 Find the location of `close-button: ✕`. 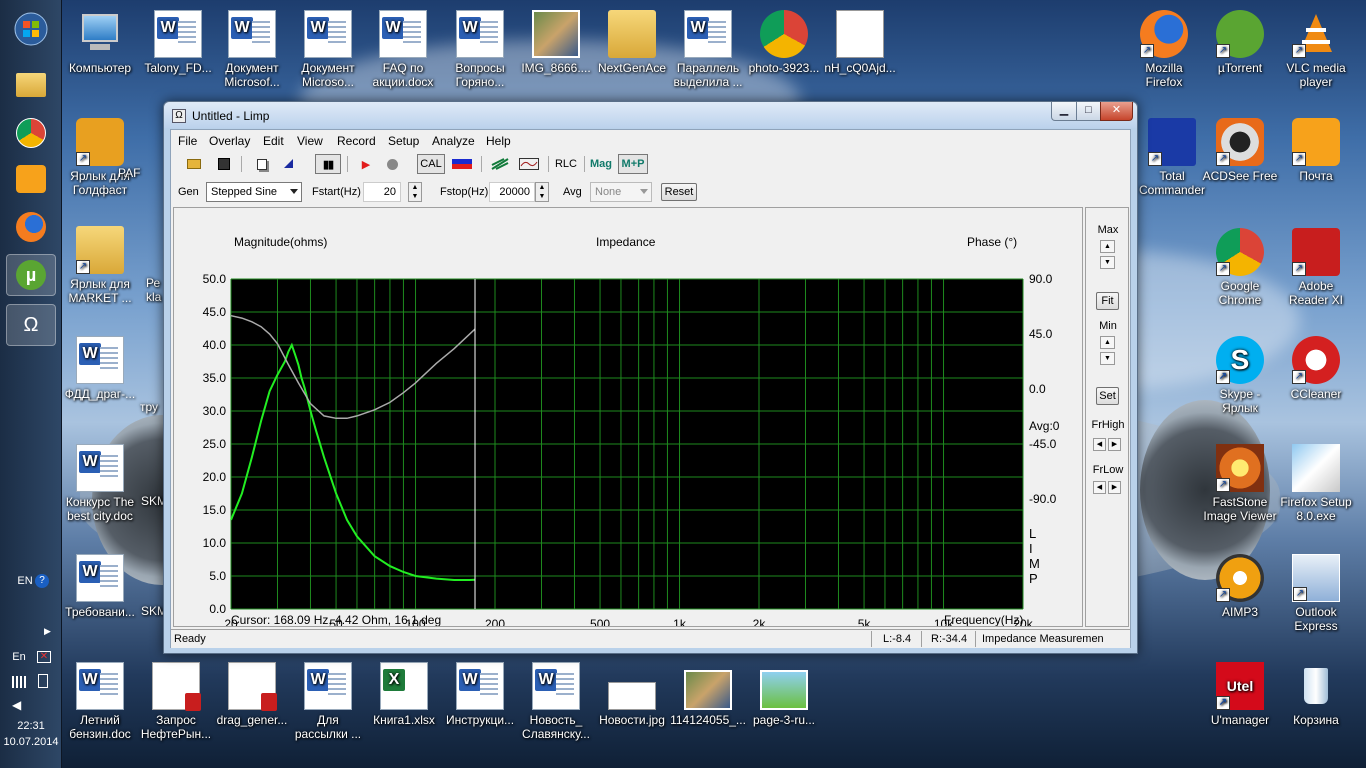

close-button: ✕ is located at coordinates (1116, 111).